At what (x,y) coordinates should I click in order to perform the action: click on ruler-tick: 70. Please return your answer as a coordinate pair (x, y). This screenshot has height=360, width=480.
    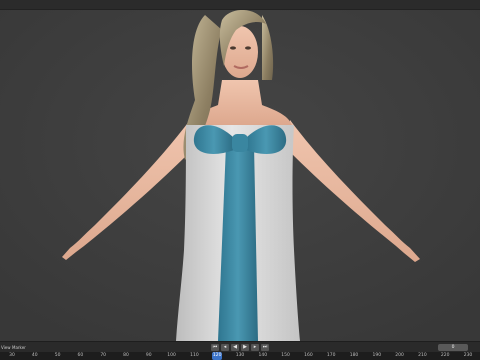
    Looking at the image, I should click on (103, 355).